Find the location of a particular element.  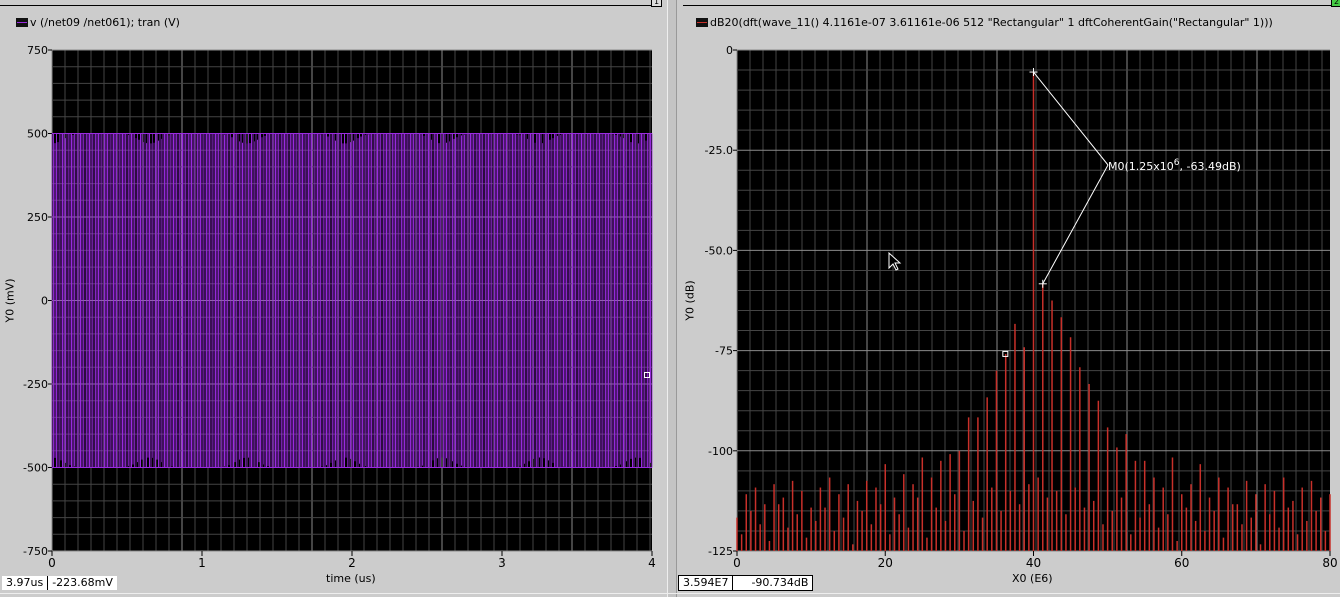

y-tick-label: 250 is located at coordinates (37, 217).